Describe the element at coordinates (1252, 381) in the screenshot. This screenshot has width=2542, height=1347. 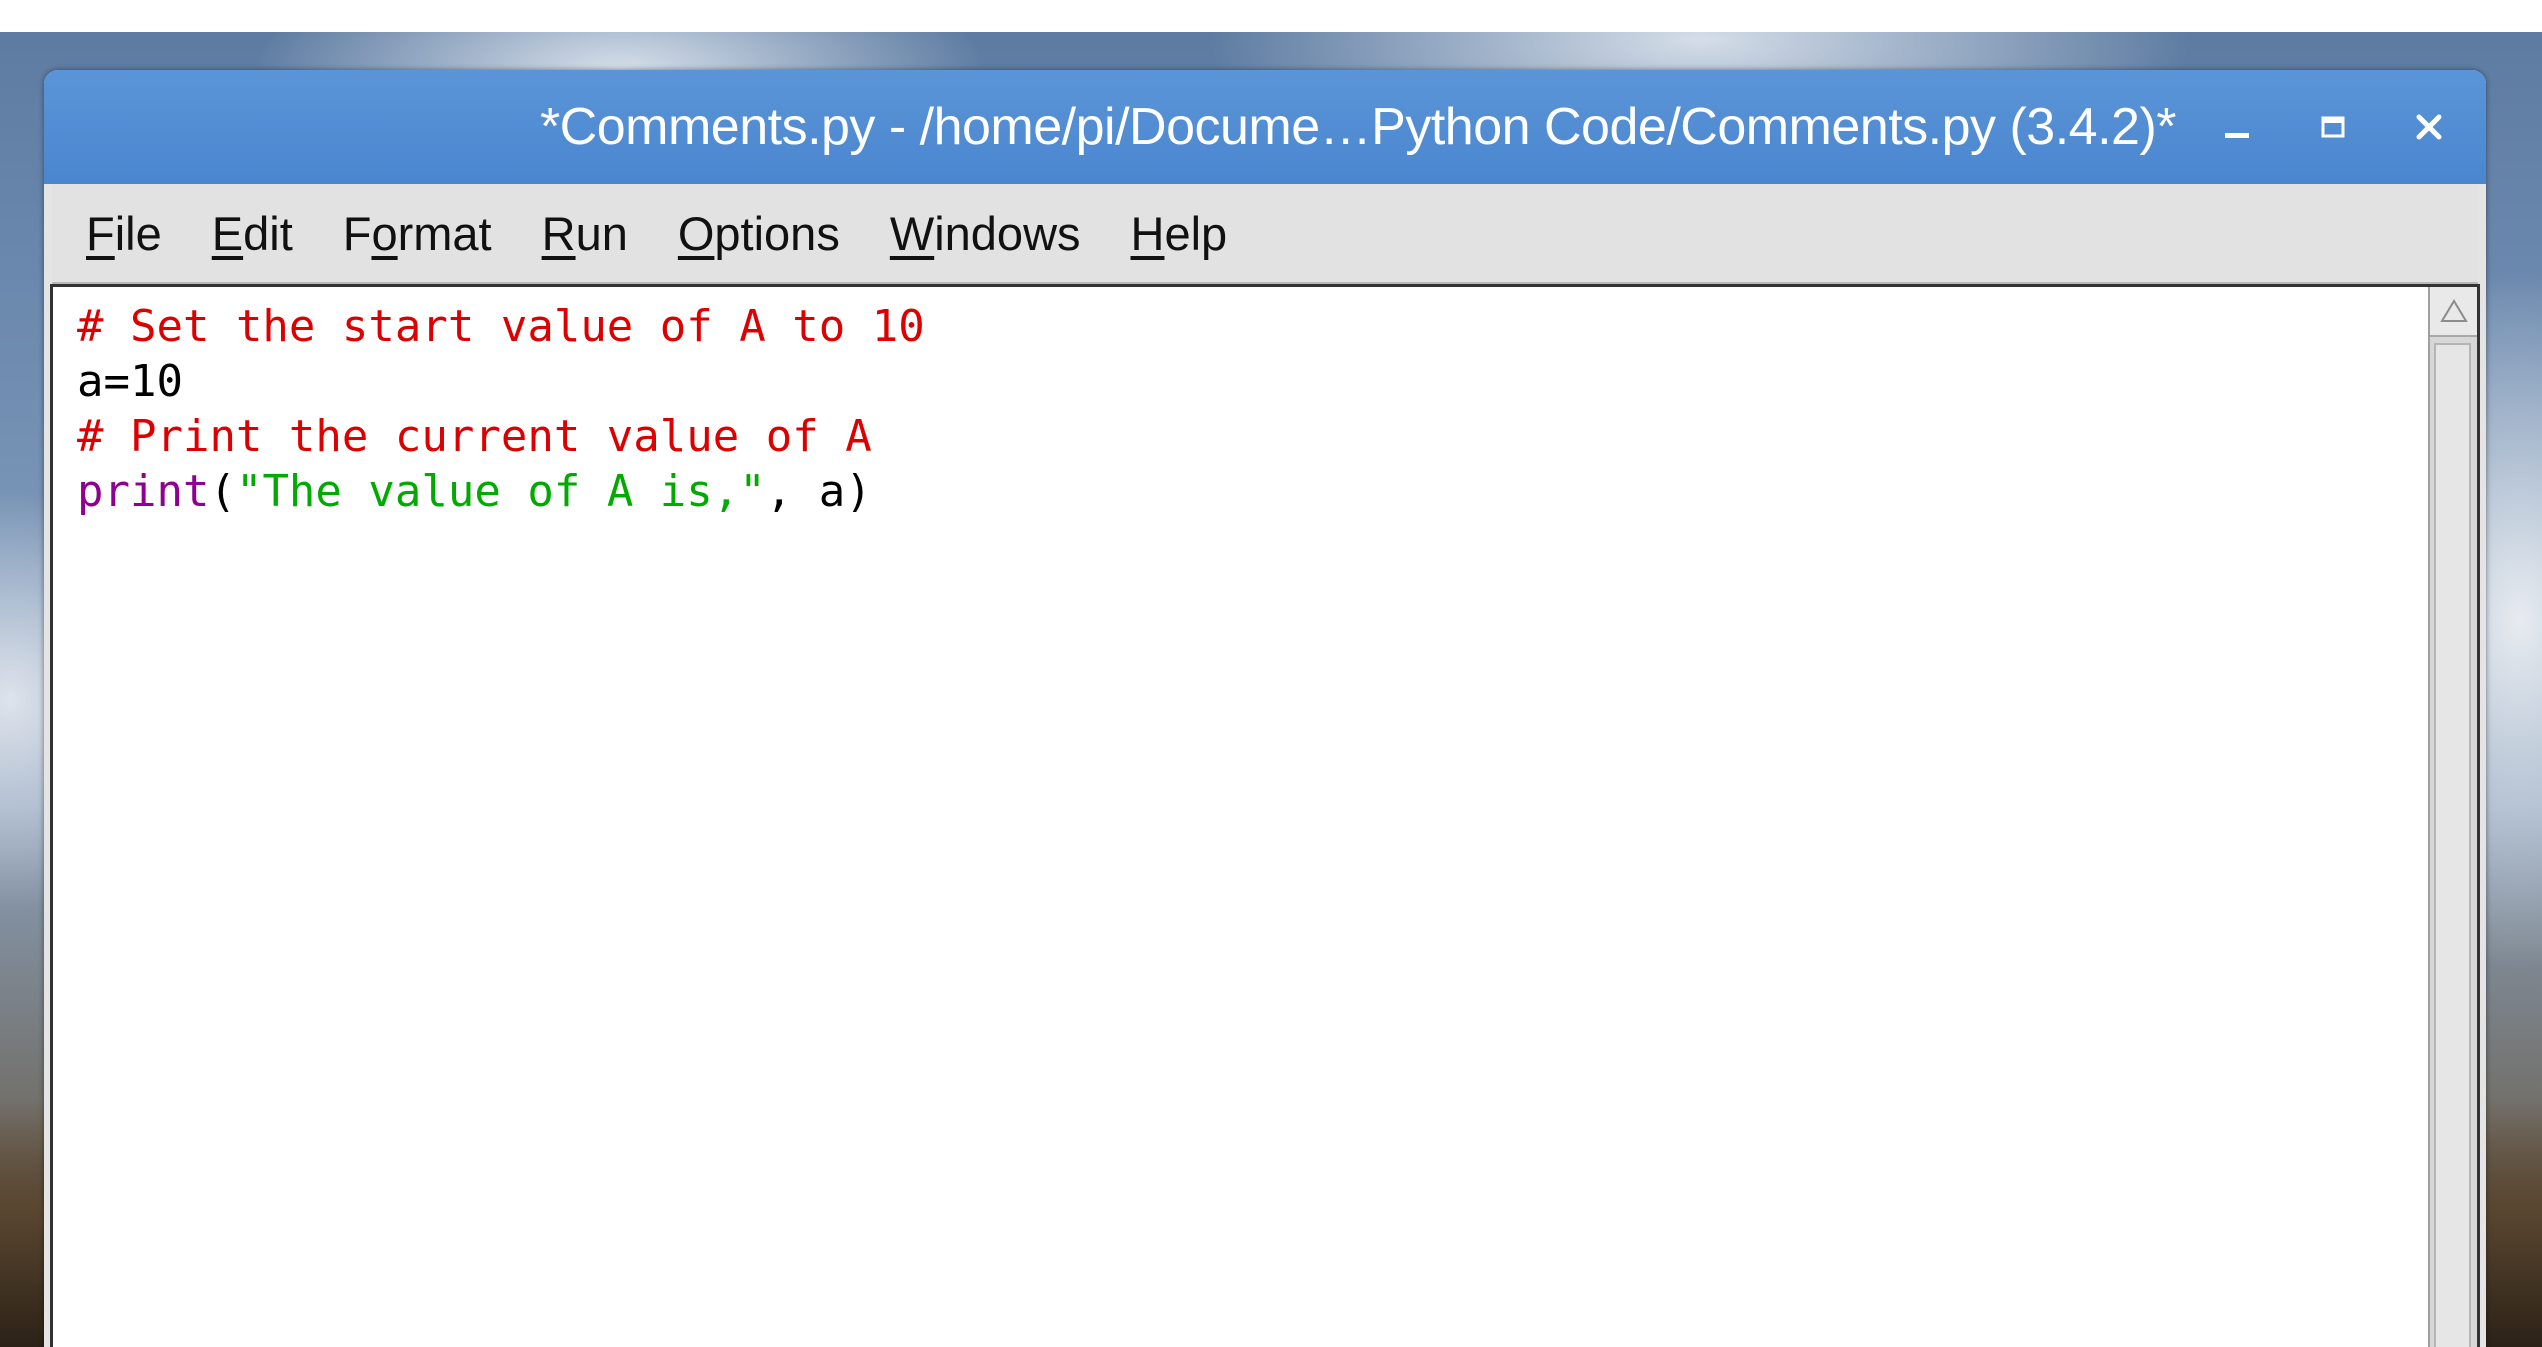
I see `code-line: a=10` at that location.